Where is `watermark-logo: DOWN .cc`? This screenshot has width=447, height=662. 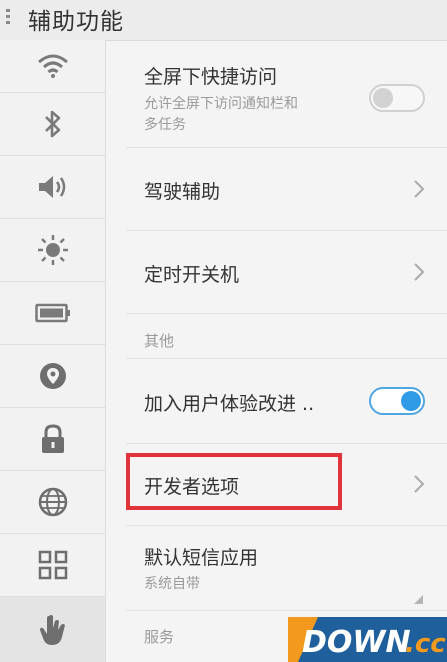
watermark-logo: DOWN .cc is located at coordinates (367, 639).